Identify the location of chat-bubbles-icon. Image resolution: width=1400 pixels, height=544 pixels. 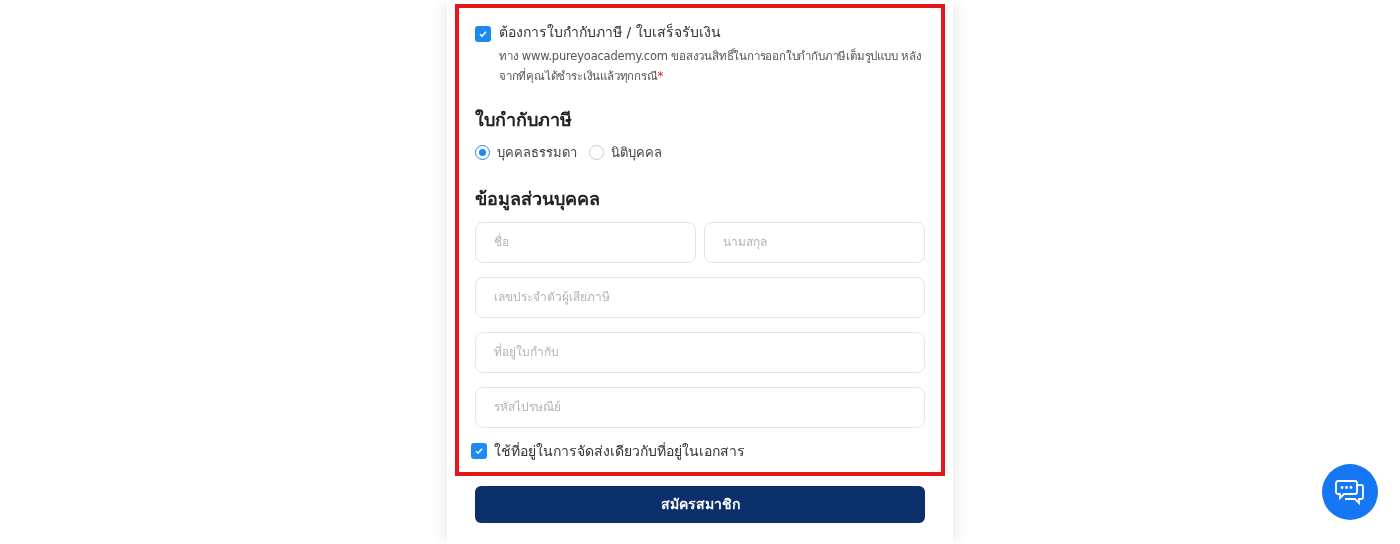
(1350, 492).